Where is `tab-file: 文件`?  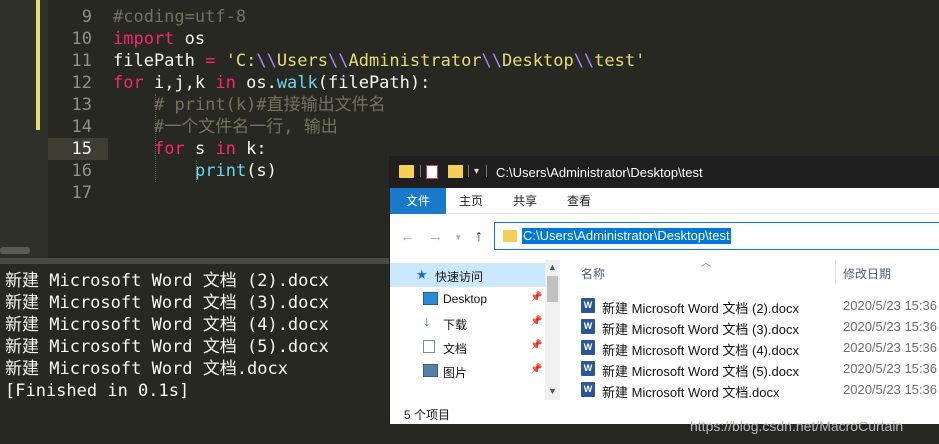 tab-file: 文件 is located at coordinates (418, 201).